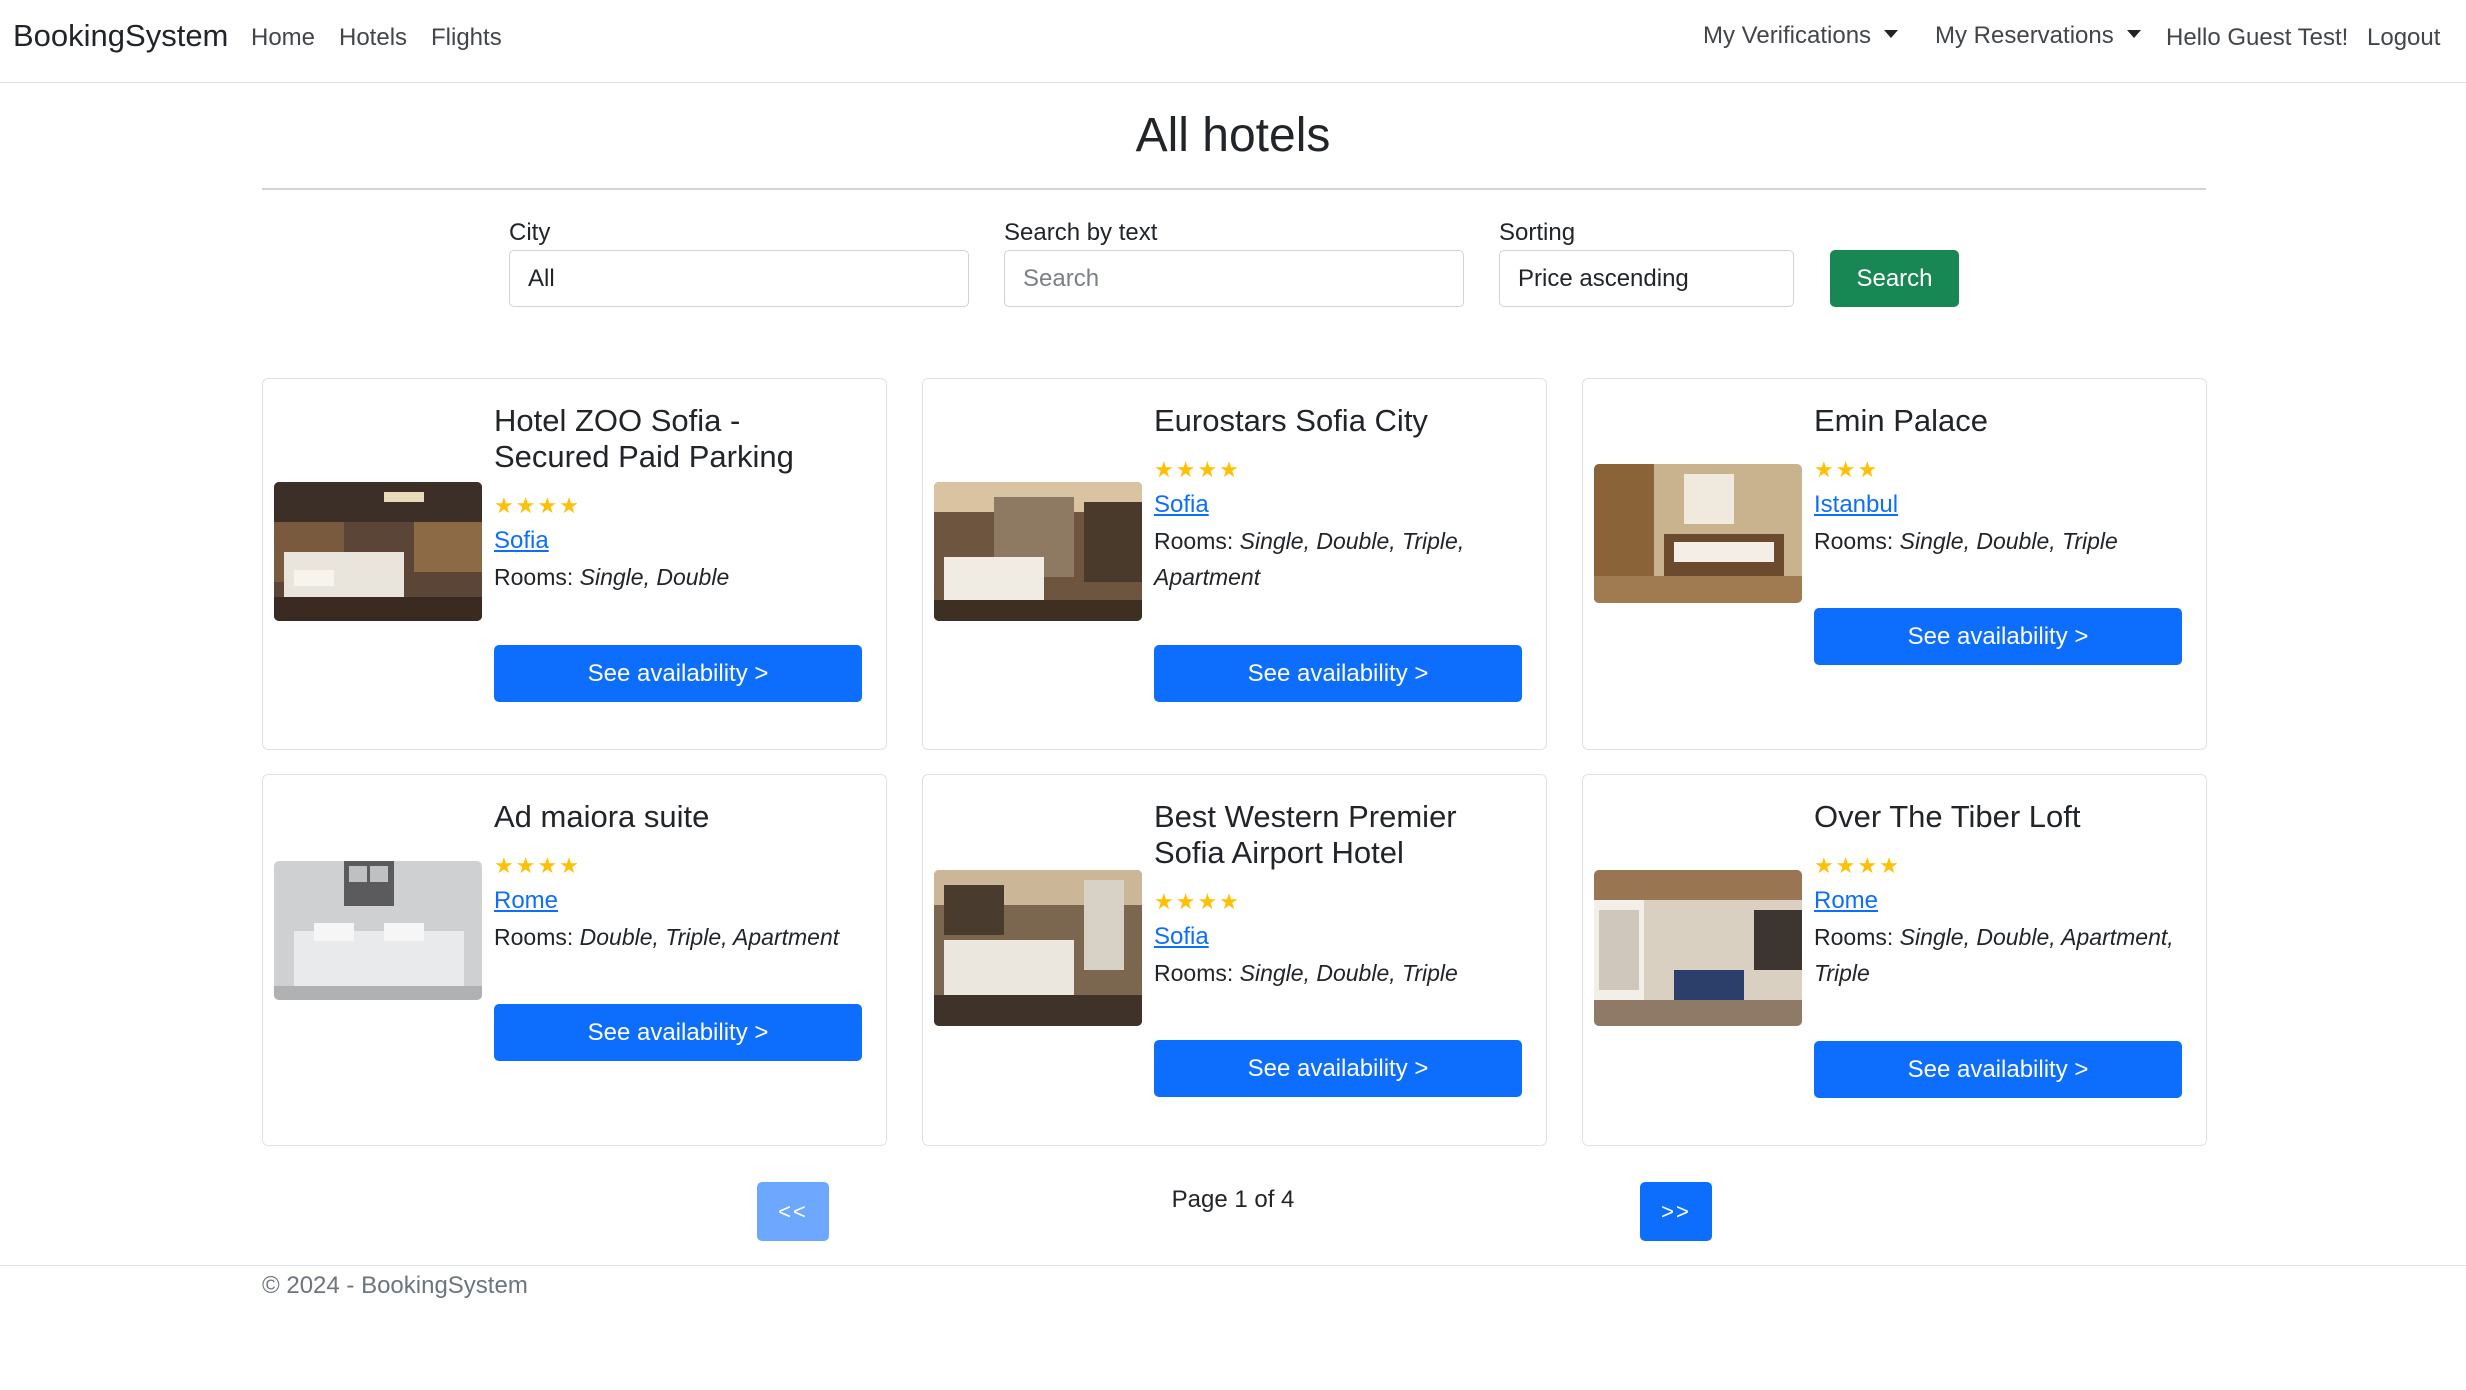  I want to click on nav-home-link: Home, so click(283, 38).